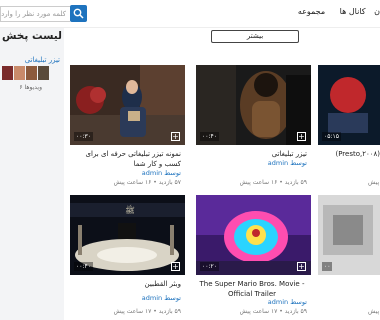 The image size is (380, 320). Describe the element at coordinates (377, 11) in the screenshot. I see `nav-item-home: ن` at that location.